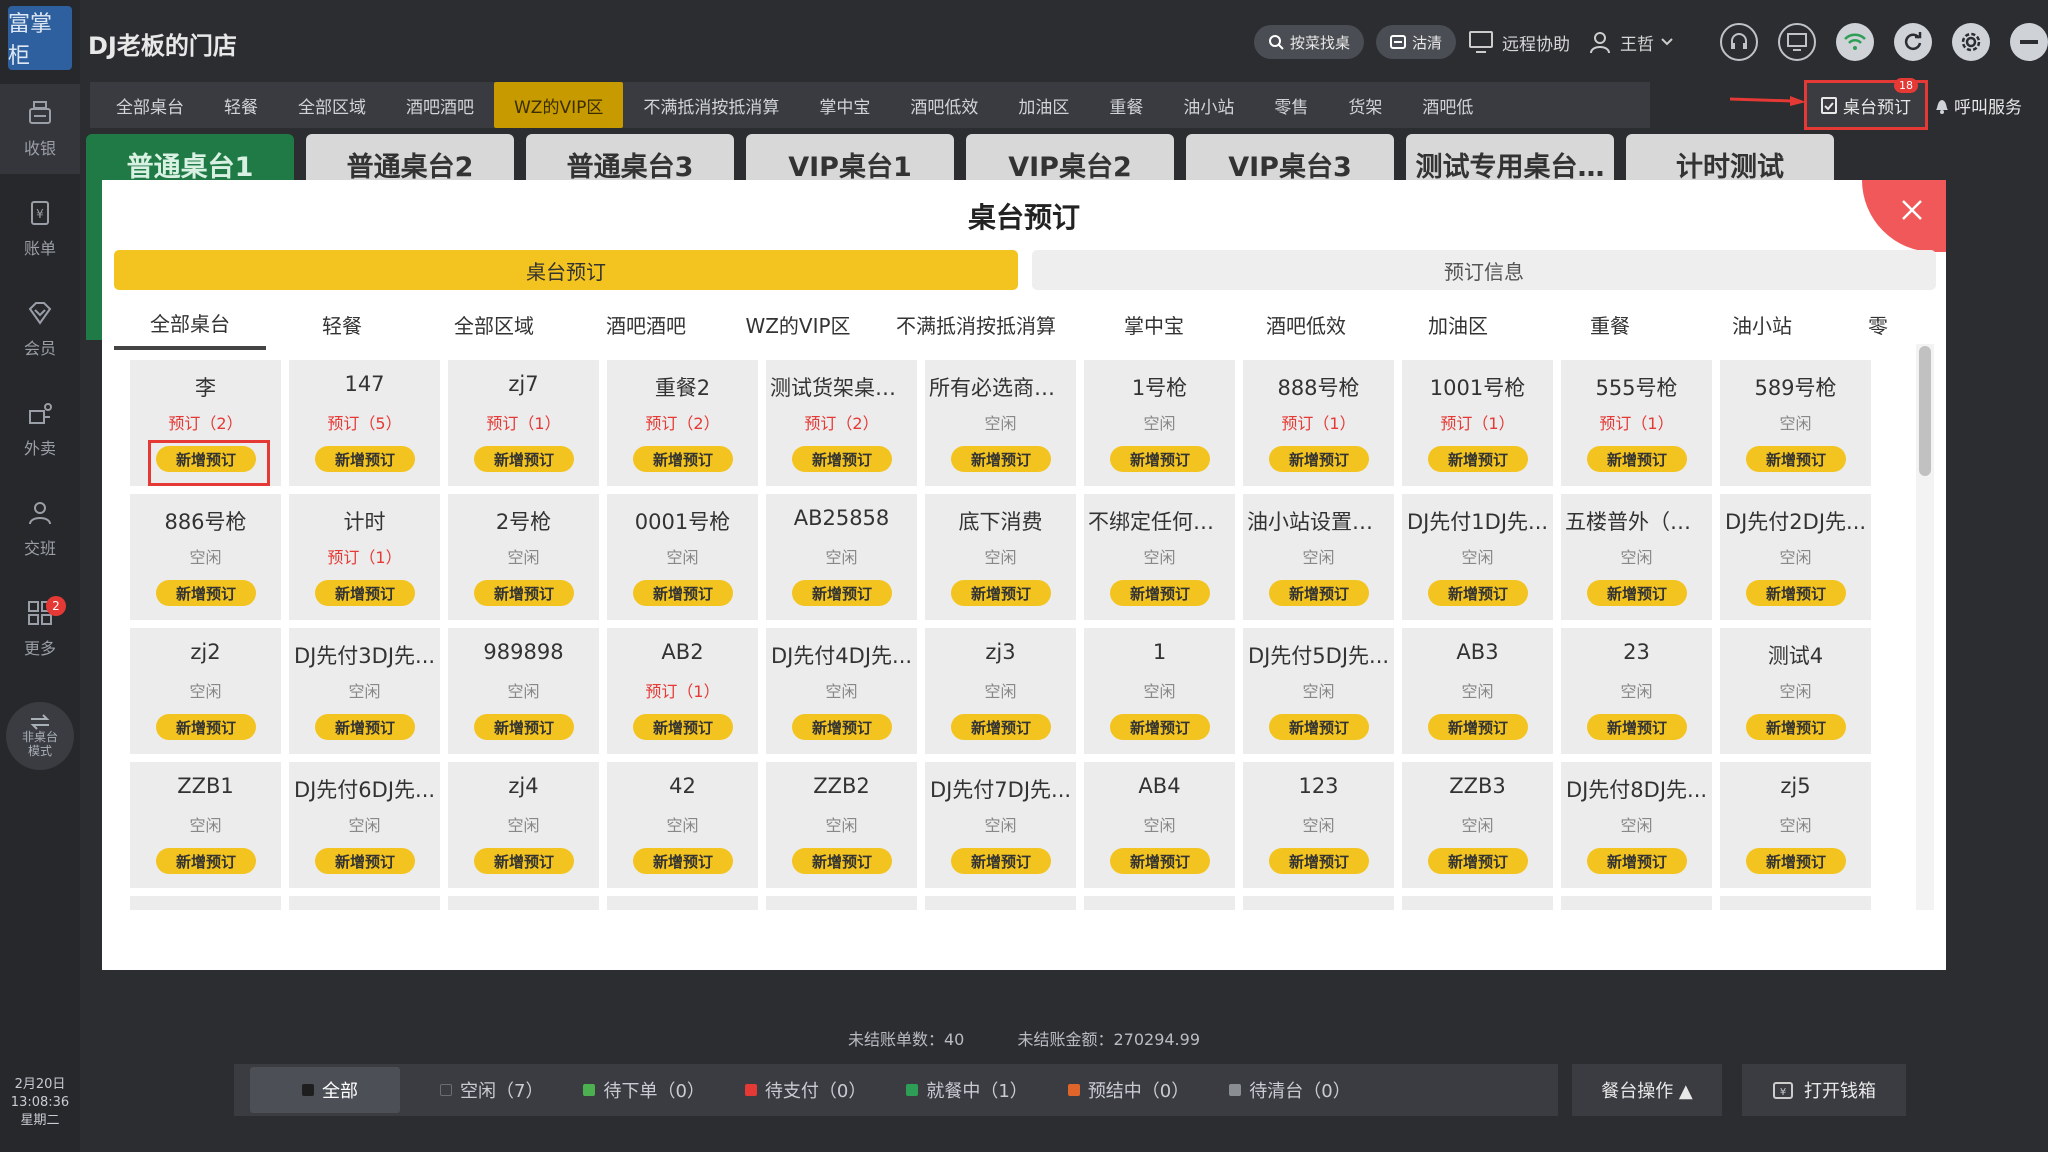  What do you see at coordinates (1477, 423) in the screenshot?
I see `table-card: 1001号枪 预订（1） 新增预订` at bounding box center [1477, 423].